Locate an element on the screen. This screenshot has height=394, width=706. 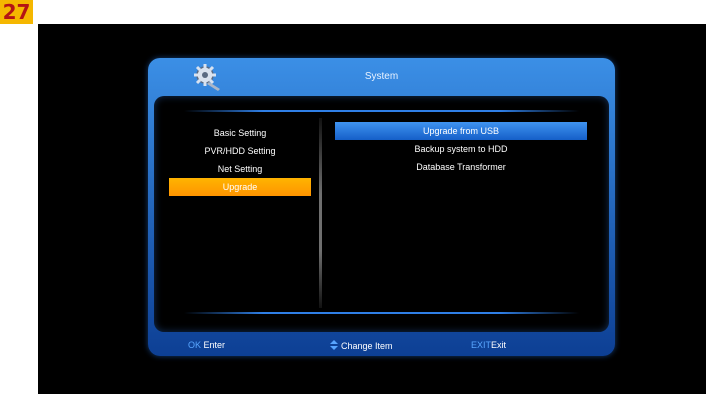
window-title: System is located at coordinates (381, 76).